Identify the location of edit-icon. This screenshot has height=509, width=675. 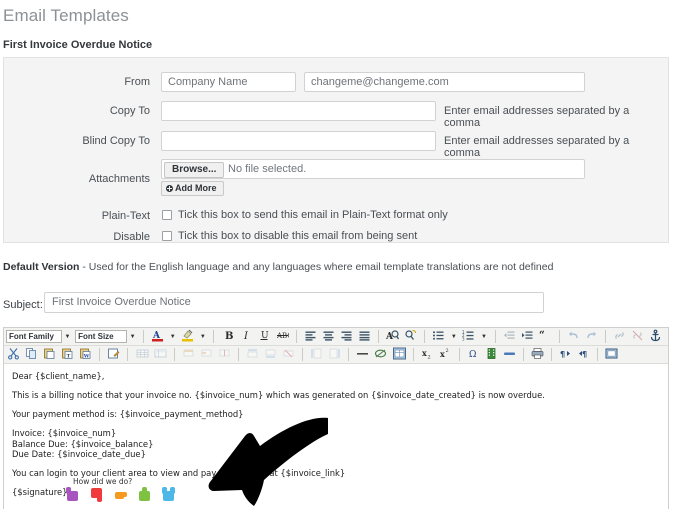
(113, 354).